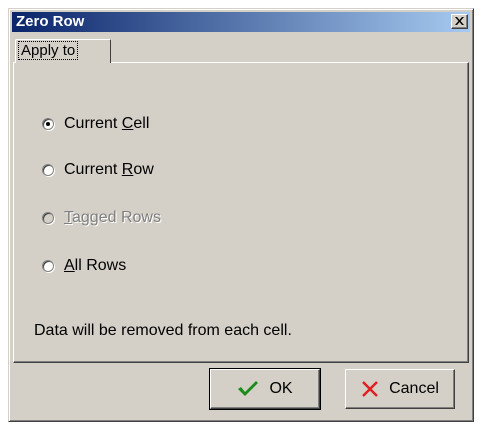  I want to click on close-button, so click(459, 21).